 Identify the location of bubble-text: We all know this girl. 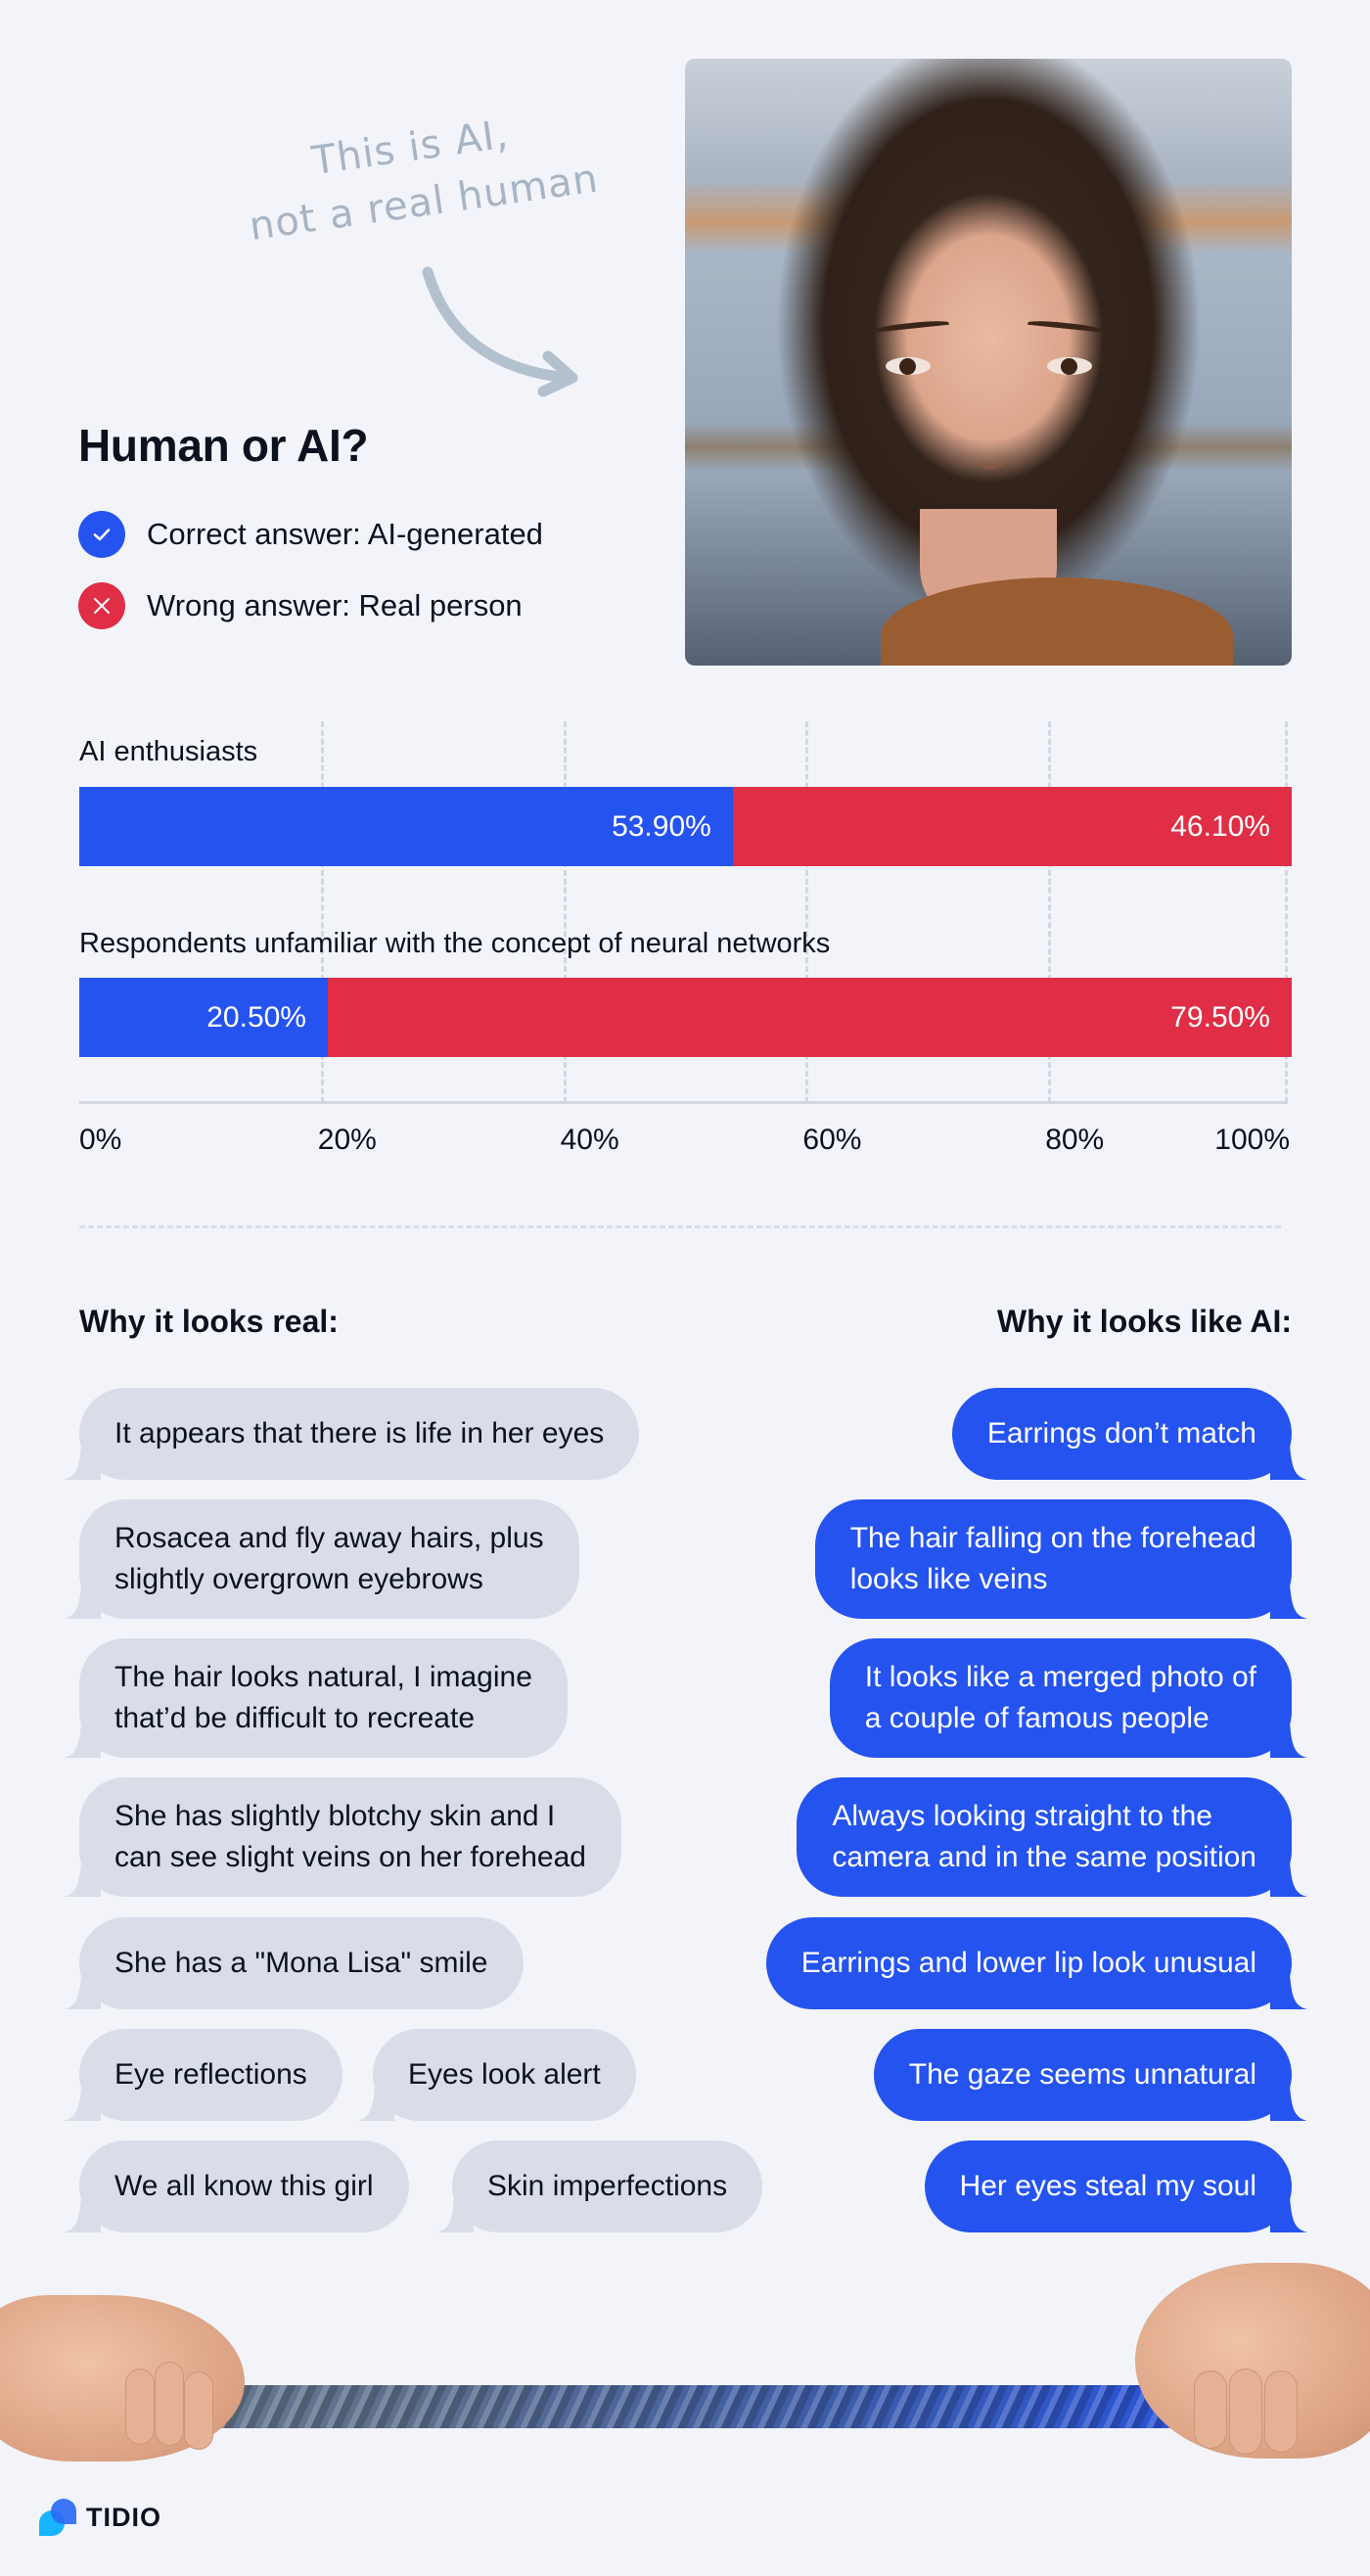
(244, 2186).